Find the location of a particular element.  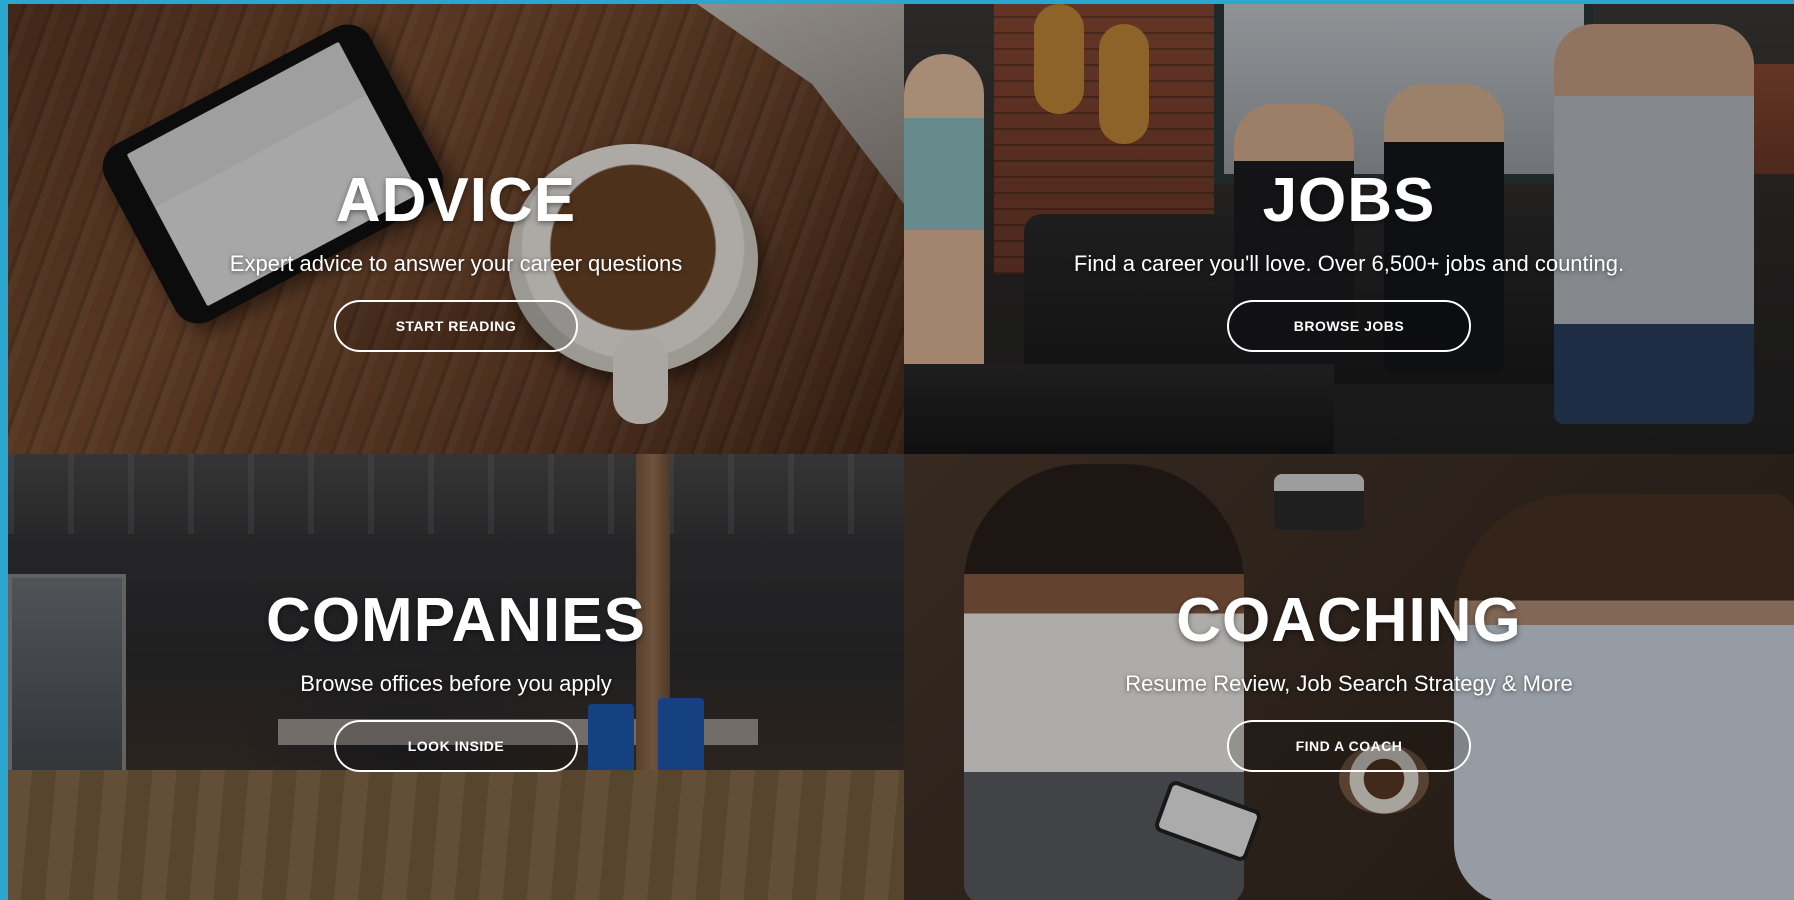

advice-title: ADVICE is located at coordinates (456, 200).